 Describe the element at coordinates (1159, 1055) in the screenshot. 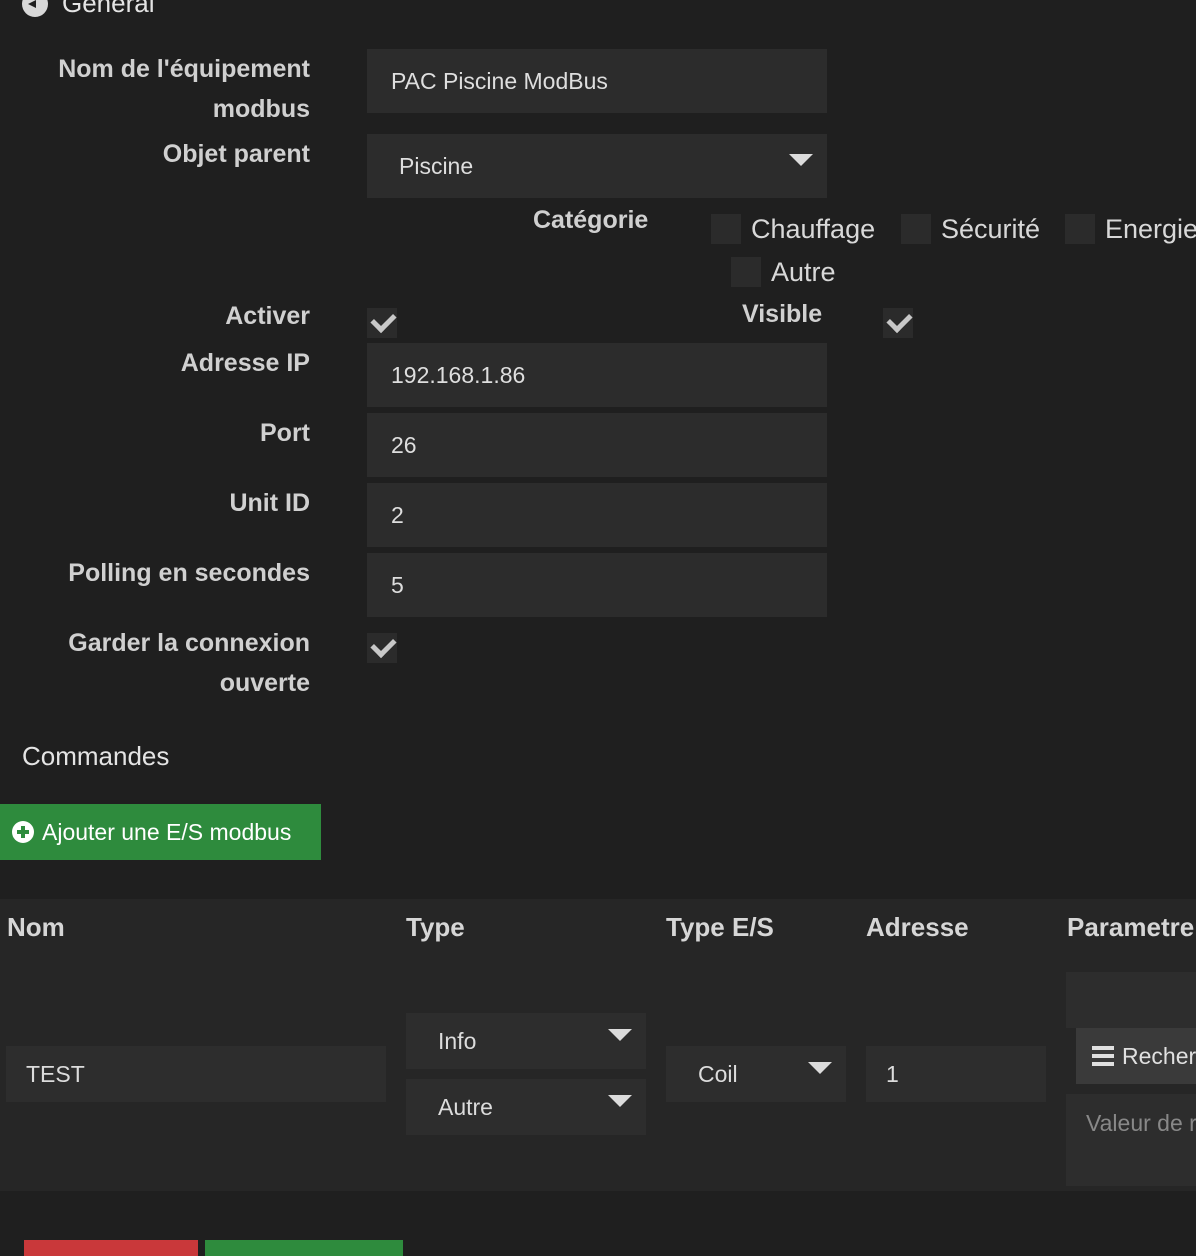

I see `search-button-label: Recher` at that location.